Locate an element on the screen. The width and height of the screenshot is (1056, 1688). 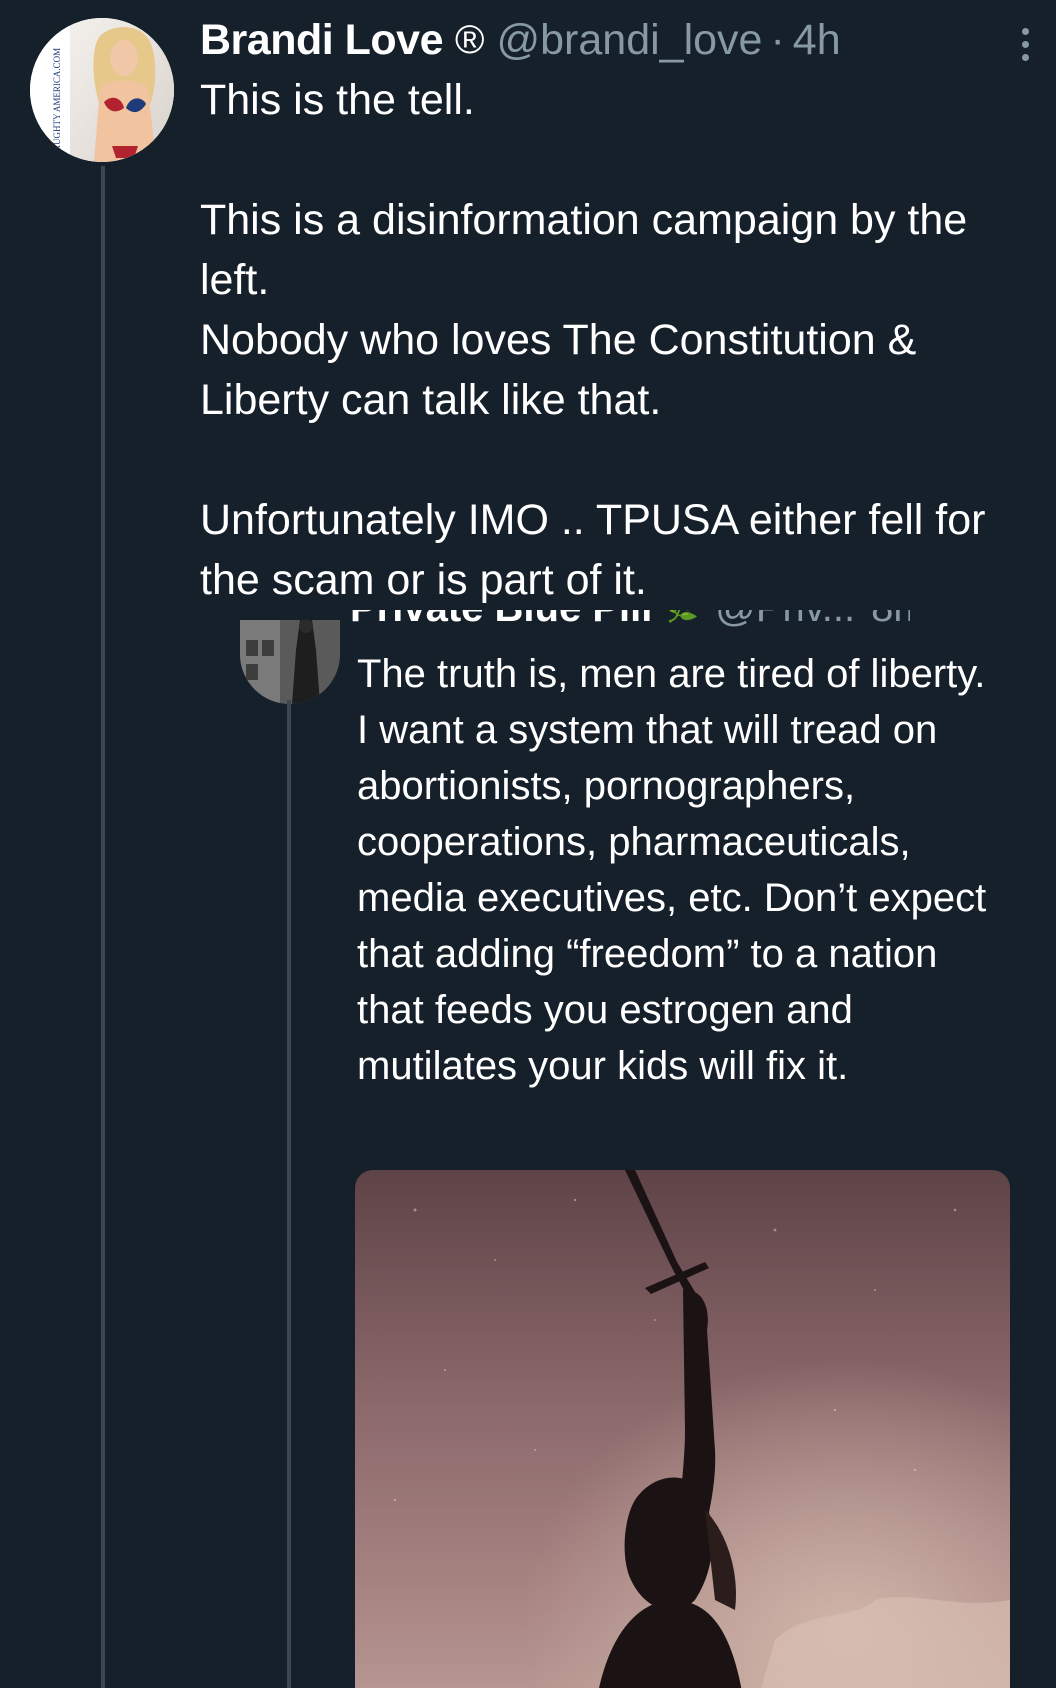
thread-line is located at coordinates (103, 927).